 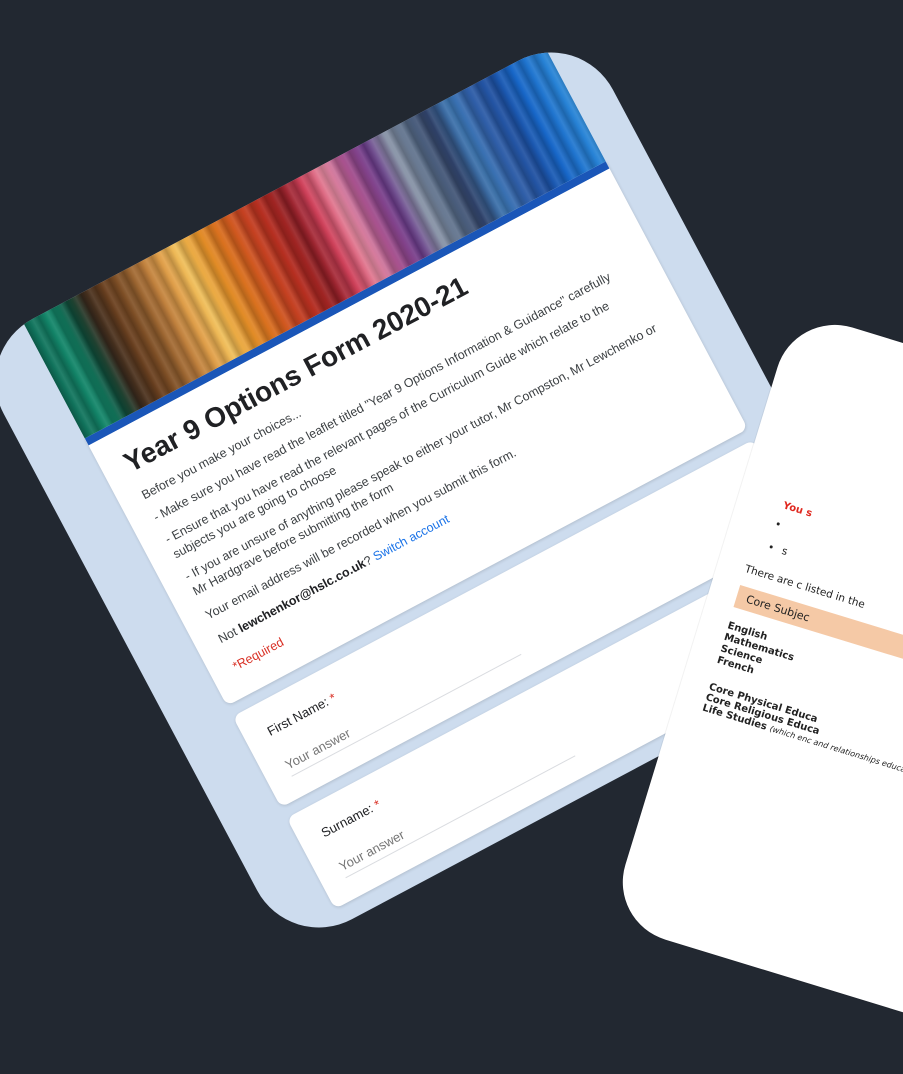 What do you see at coordinates (227, 635) in the screenshot?
I see `not-prefix: Not` at bounding box center [227, 635].